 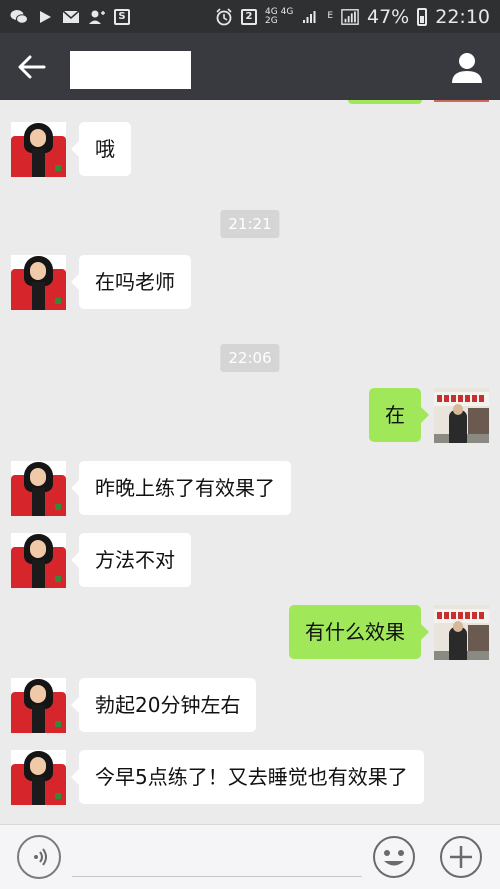 What do you see at coordinates (97, 17) in the screenshot?
I see `contact-icon` at bounding box center [97, 17].